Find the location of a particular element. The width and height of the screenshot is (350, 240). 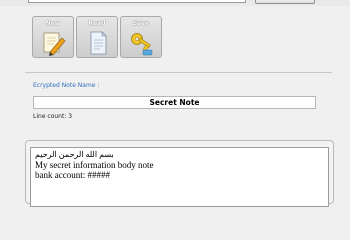

note-body-line: bank account: ##### is located at coordinates (72, 175).